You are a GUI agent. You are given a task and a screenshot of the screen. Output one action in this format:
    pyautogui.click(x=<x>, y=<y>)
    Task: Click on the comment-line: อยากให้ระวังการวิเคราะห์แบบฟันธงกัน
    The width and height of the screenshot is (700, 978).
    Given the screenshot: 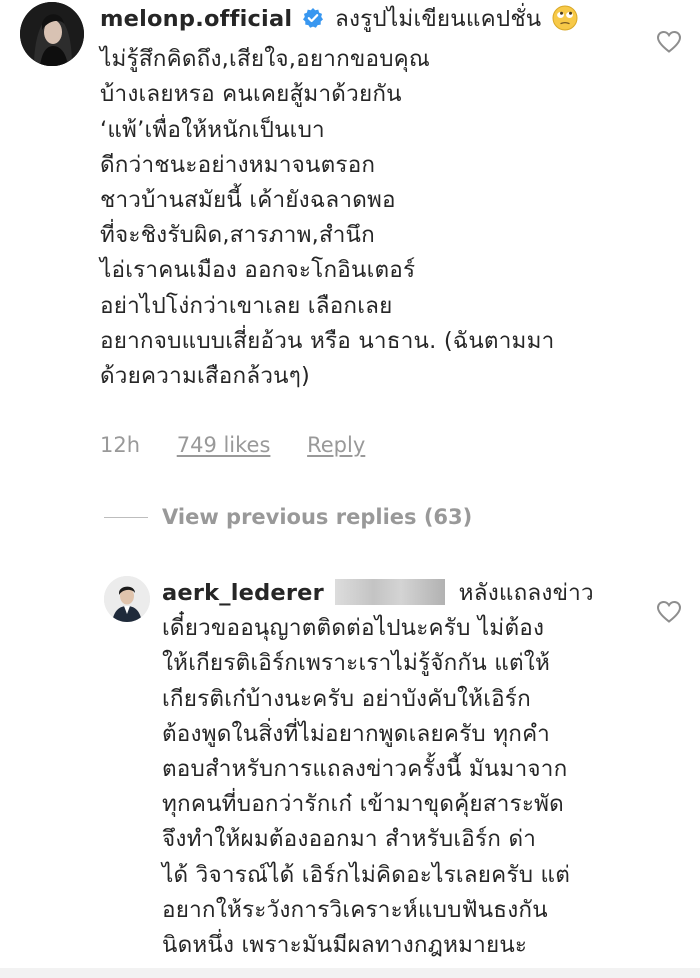 What is the action you would take?
    pyautogui.click(x=355, y=909)
    